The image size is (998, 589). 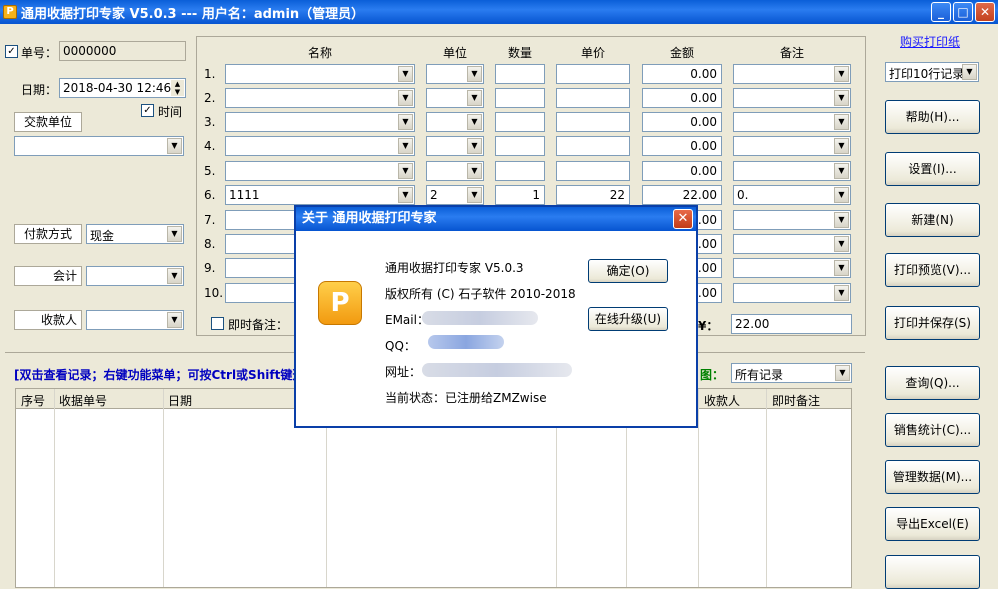 What do you see at coordinates (963, 12) in the screenshot?
I see `maximize-button: □` at bounding box center [963, 12].